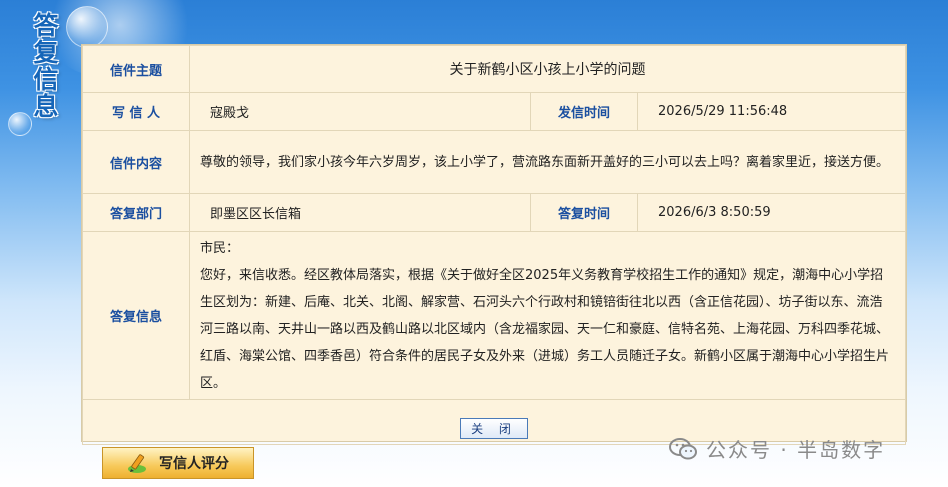 The image size is (948, 487). Describe the element at coordinates (771, 212) in the screenshot. I see `reply-time-value: 2026/6/3 8:50:59` at that location.